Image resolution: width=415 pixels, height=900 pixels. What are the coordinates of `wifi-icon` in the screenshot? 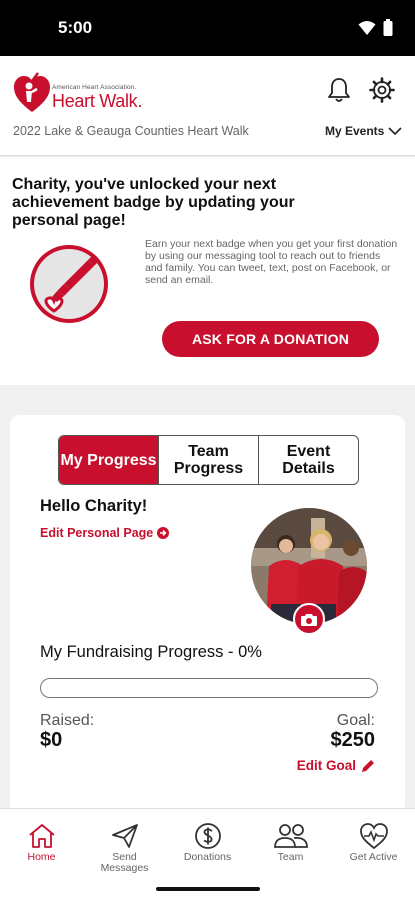 It's located at (367, 27).